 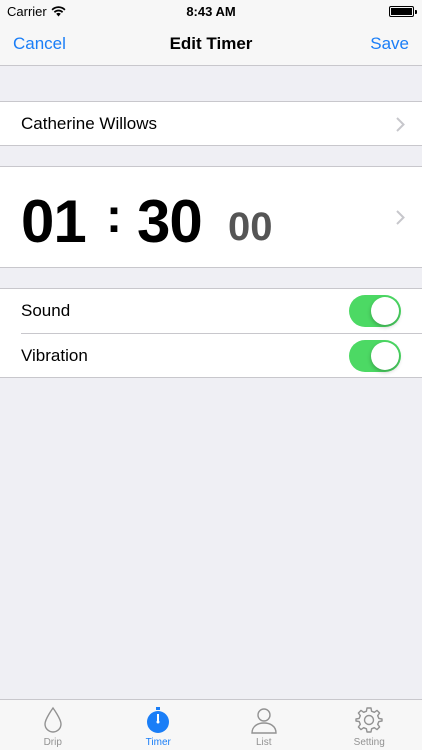 I want to click on vibration-row: Vibration, so click(x=211, y=356).